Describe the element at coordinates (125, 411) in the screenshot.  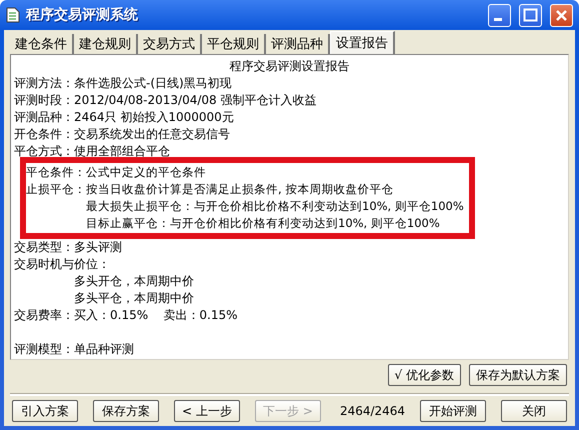
I see `footer-button: 保存方案` at that location.